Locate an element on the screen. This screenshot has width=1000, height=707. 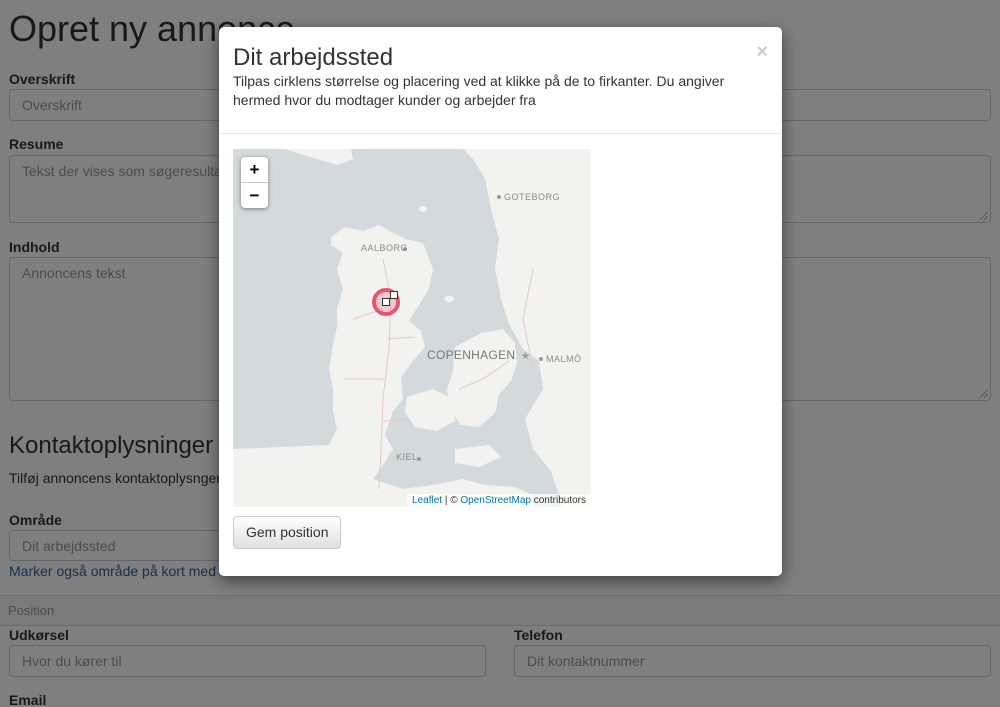
zoom-control: + − is located at coordinates (254, 182).